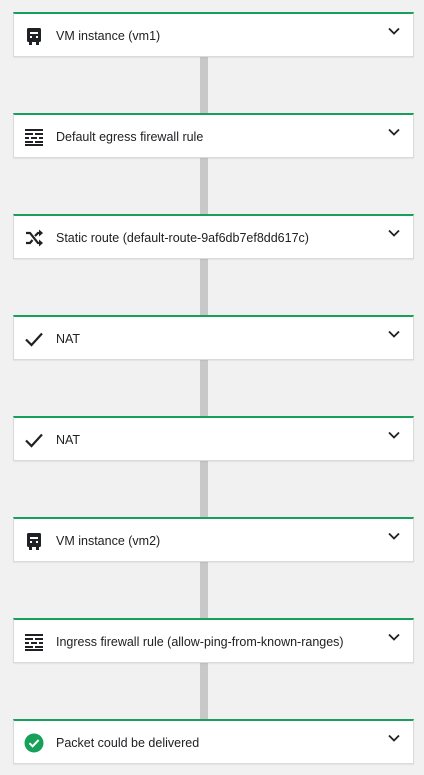  I want to click on trace-step-packet-delivered: Packet could be delivered, so click(213, 741).